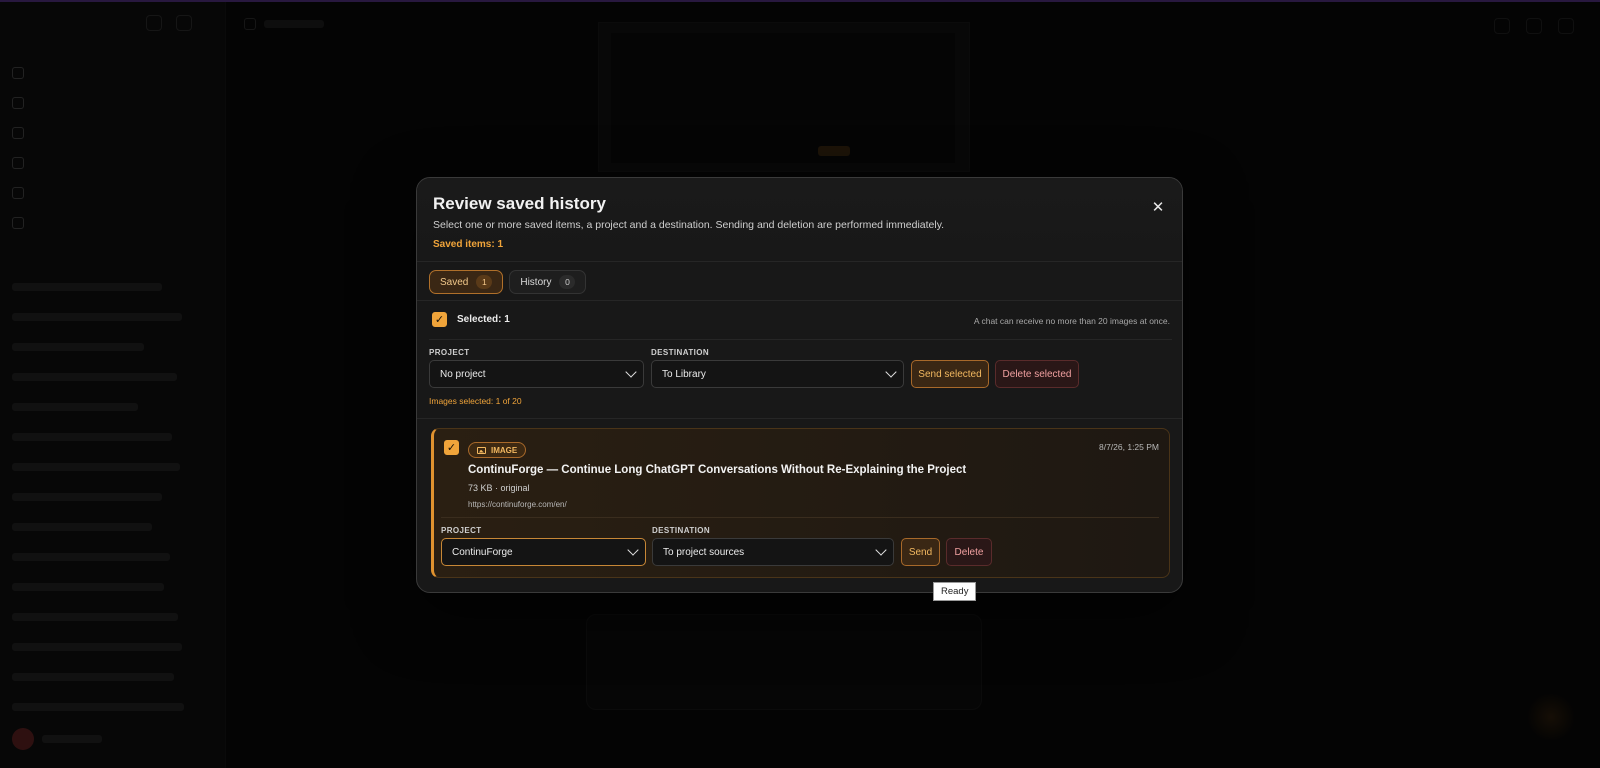 The height and width of the screenshot is (768, 1600). What do you see at coordinates (451, 447) in the screenshot?
I see `item-checkbox: ✓` at bounding box center [451, 447].